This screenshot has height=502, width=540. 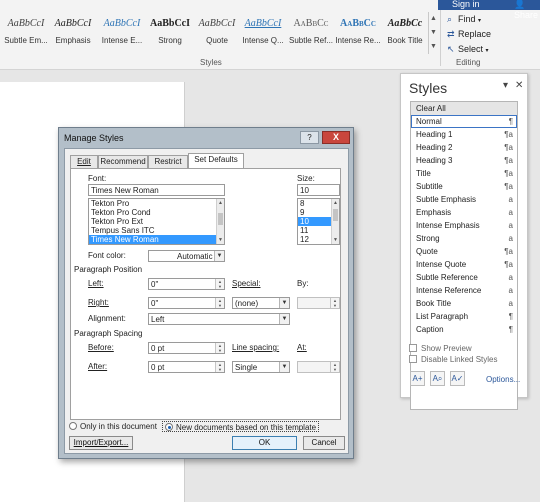 What do you see at coordinates (216, 161) in the screenshot?
I see `tab-set-defaults: Set Defaults` at bounding box center [216, 161].